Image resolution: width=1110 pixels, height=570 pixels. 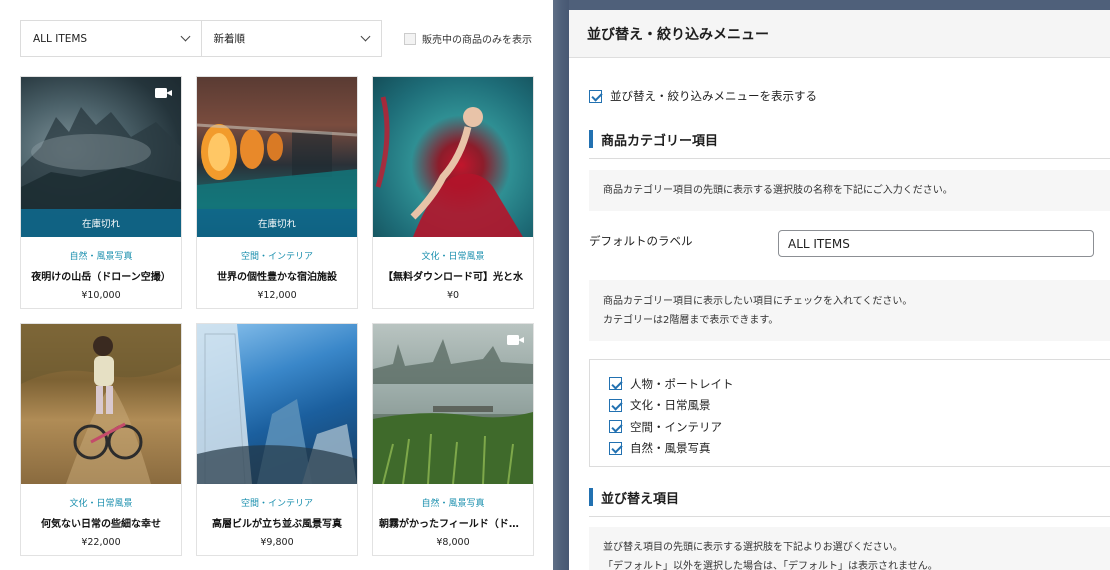 What do you see at coordinates (60, 38) in the screenshot?
I see `category-select-value: ALL ITEMS` at bounding box center [60, 38].